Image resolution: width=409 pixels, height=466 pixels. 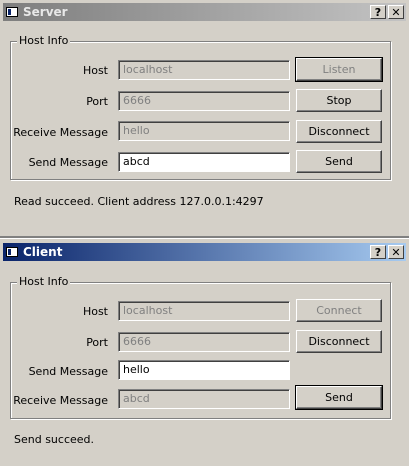 What do you see at coordinates (54, 439) in the screenshot?
I see `status-text: Send succeed.` at bounding box center [54, 439].